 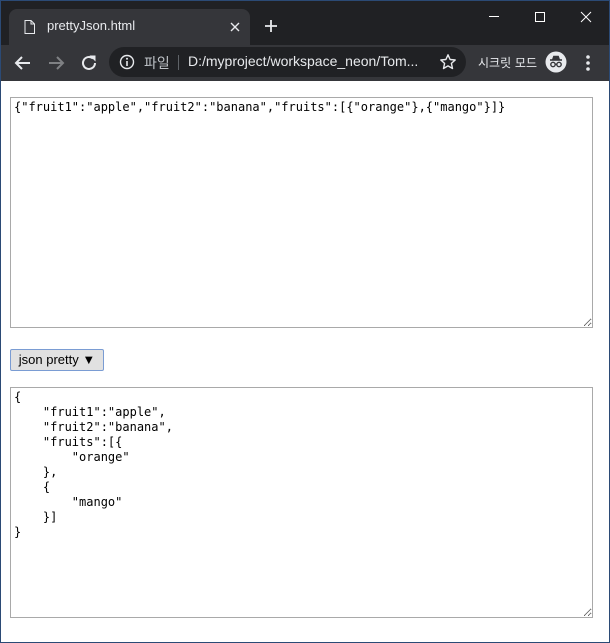 What do you see at coordinates (23, 63) in the screenshot?
I see `back-arrow-icon` at bounding box center [23, 63].